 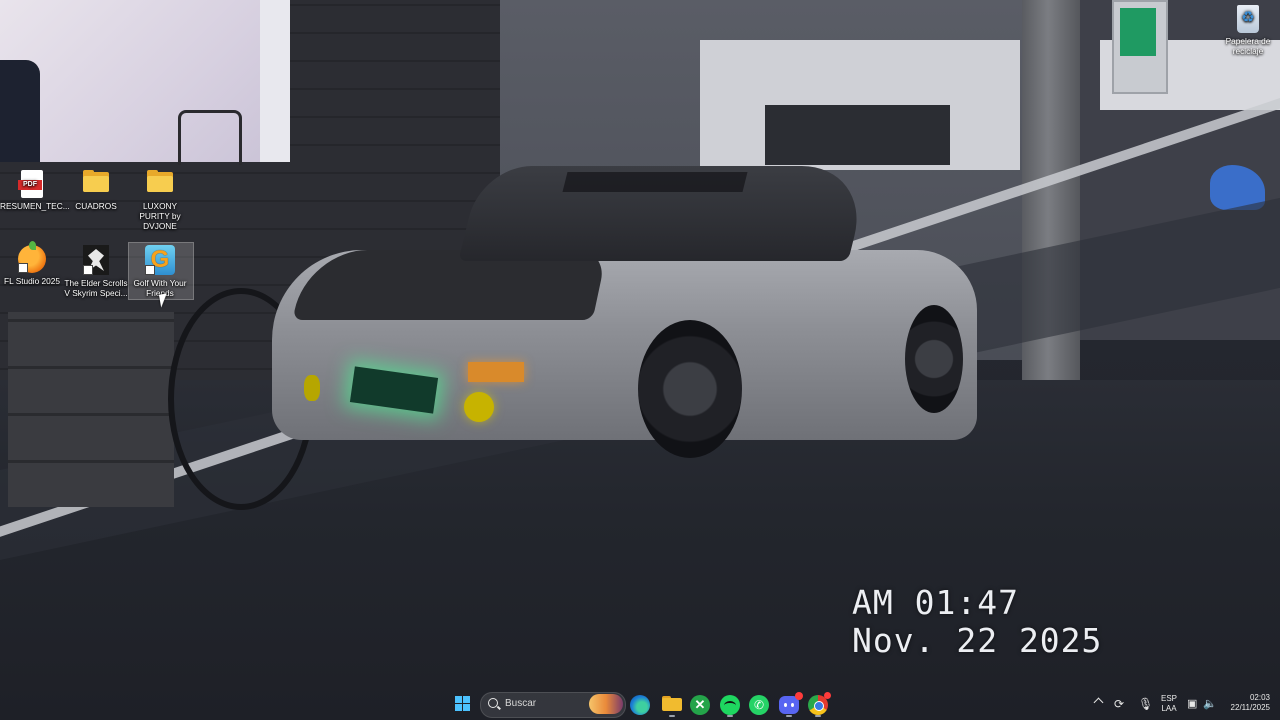 What do you see at coordinates (977, 640) in the screenshot?
I see `clock-widget-date: Nov. 22 2025` at bounding box center [977, 640].